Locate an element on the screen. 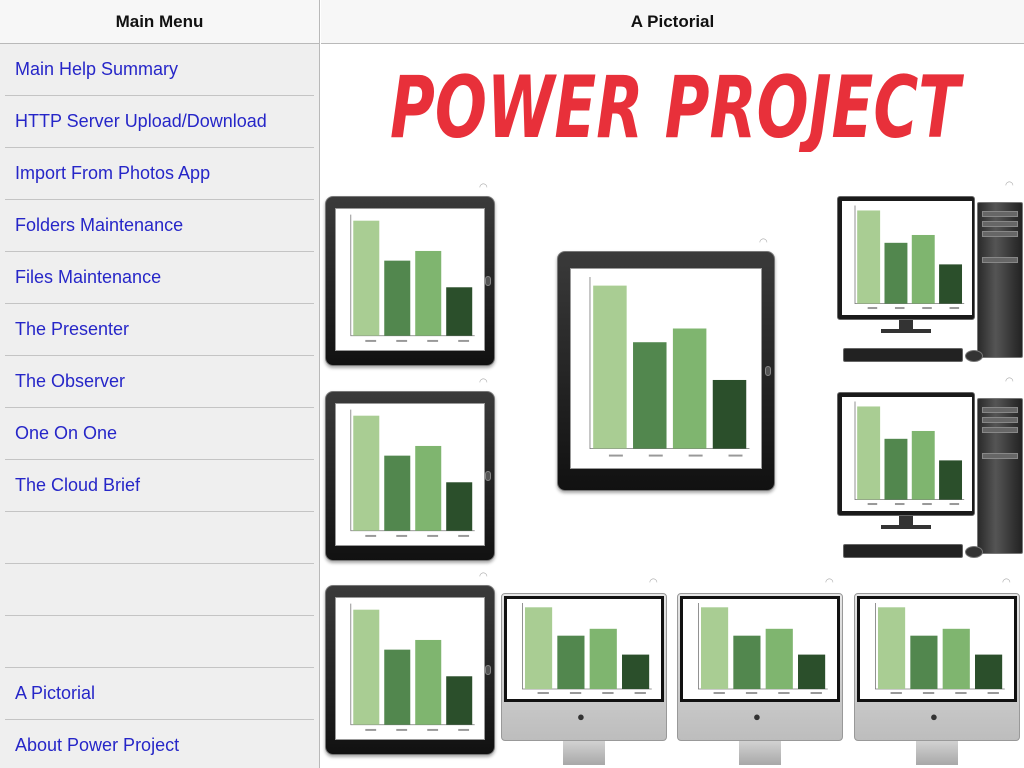 The image size is (1024, 768). menu-item-files-maintenance: Files Maintenance is located at coordinates (159, 278).